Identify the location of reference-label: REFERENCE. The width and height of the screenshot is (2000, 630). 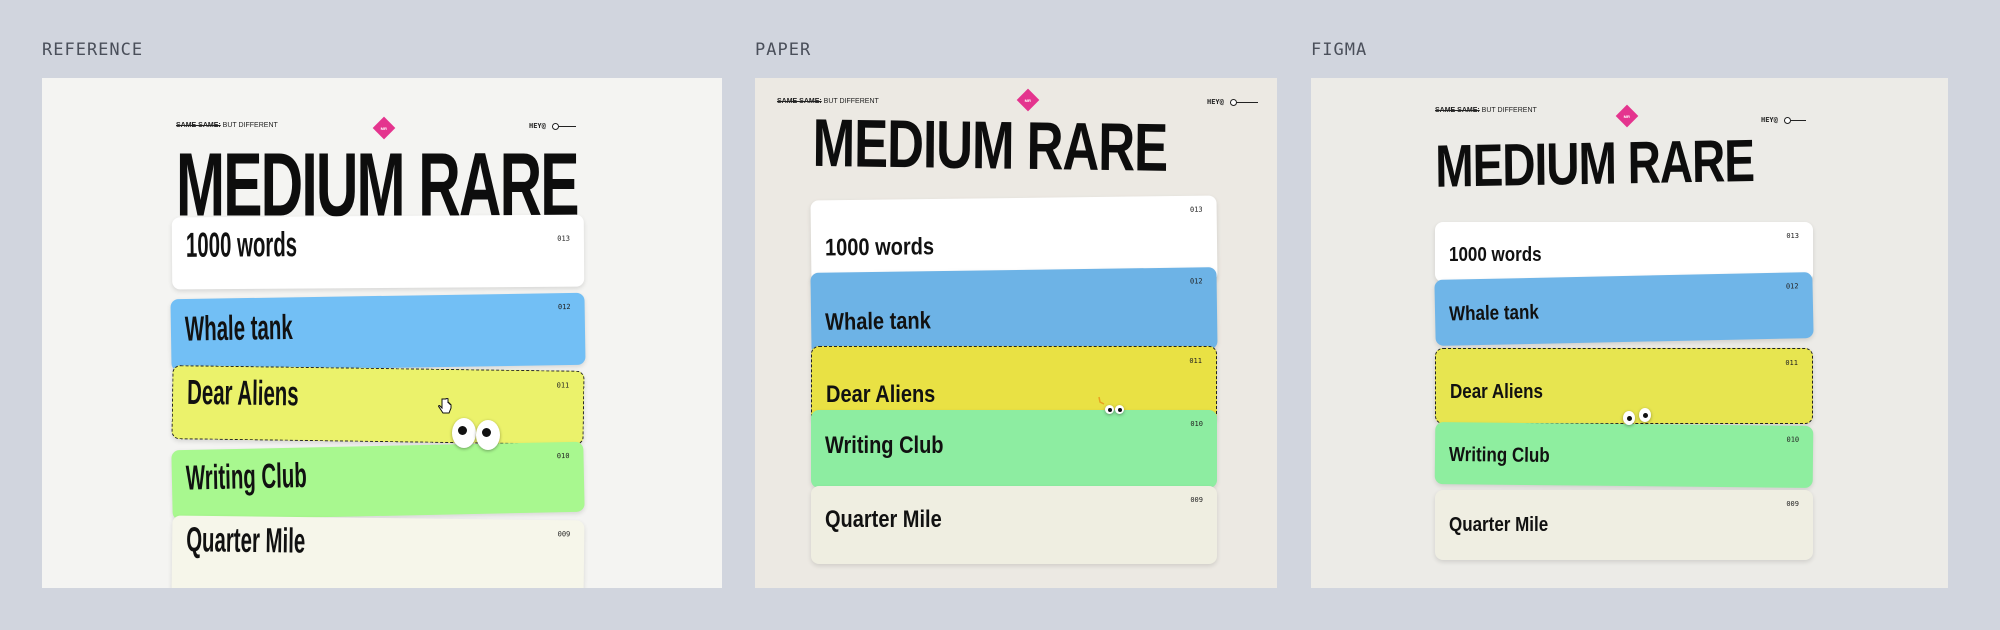
(93, 50).